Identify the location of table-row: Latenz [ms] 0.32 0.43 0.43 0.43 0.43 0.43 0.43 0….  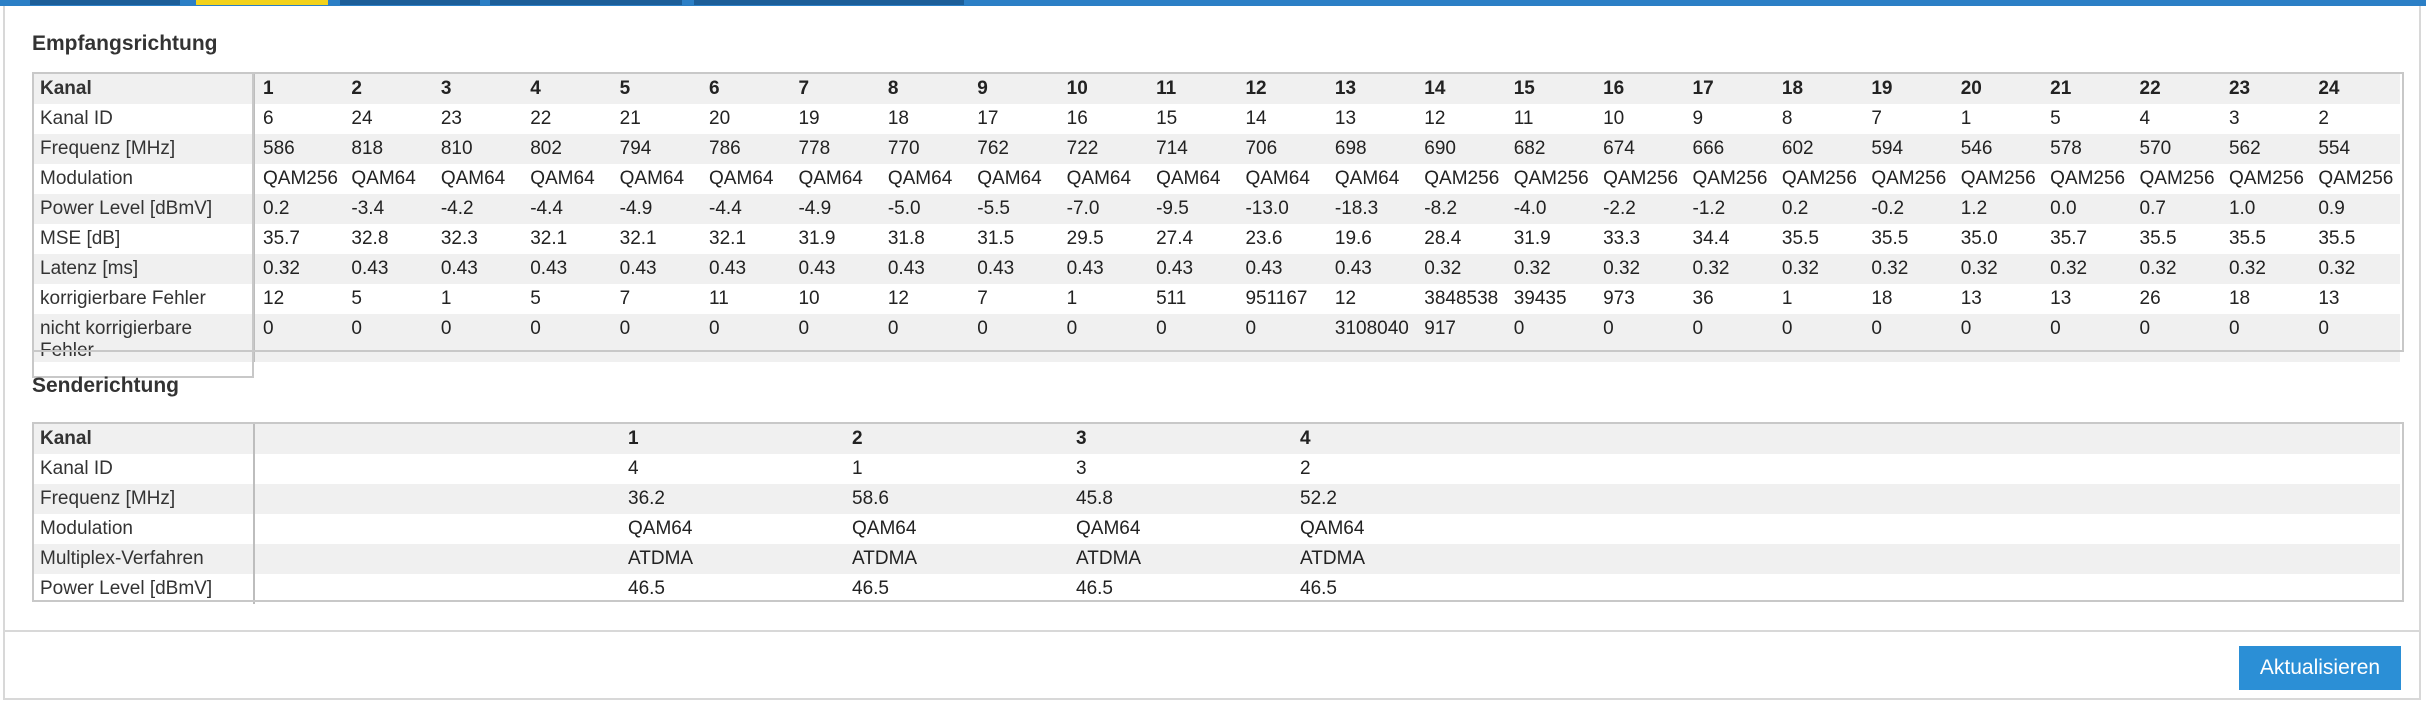
(1216, 269).